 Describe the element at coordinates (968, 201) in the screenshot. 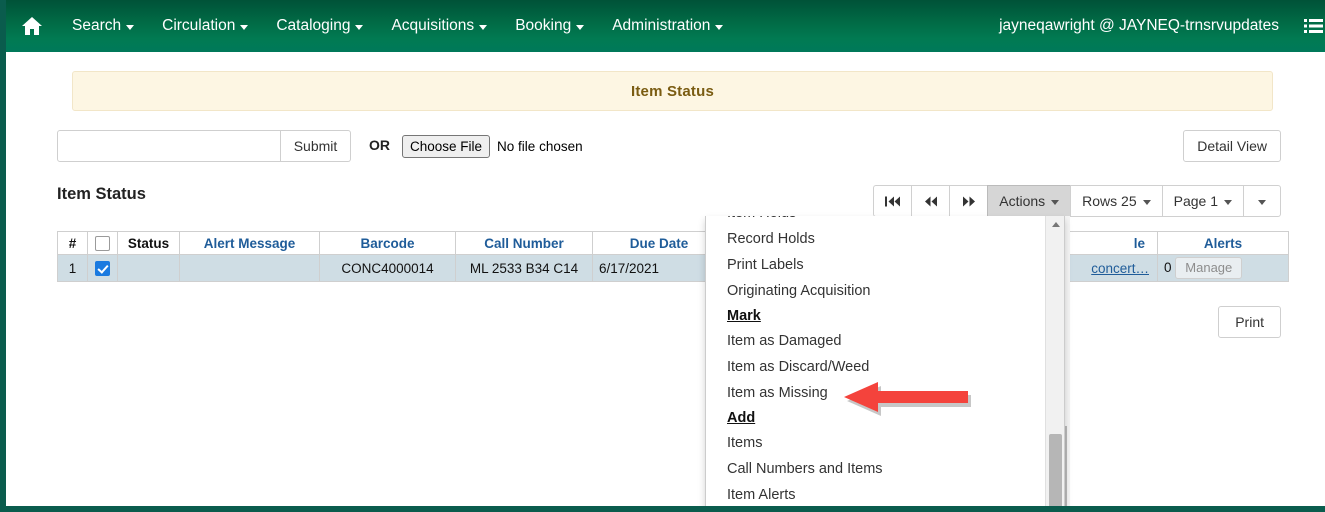

I see `next-page-icon` at that location.